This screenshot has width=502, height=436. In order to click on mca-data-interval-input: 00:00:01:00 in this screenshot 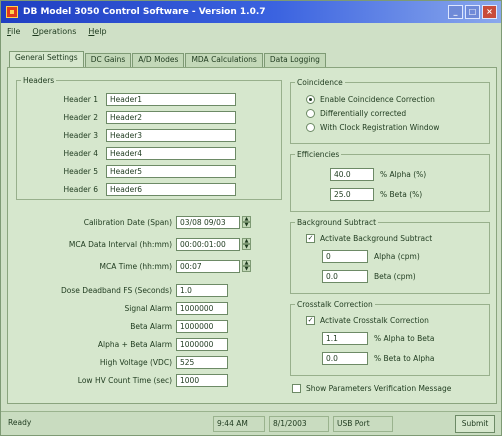, I will do `click(208, 244)`.